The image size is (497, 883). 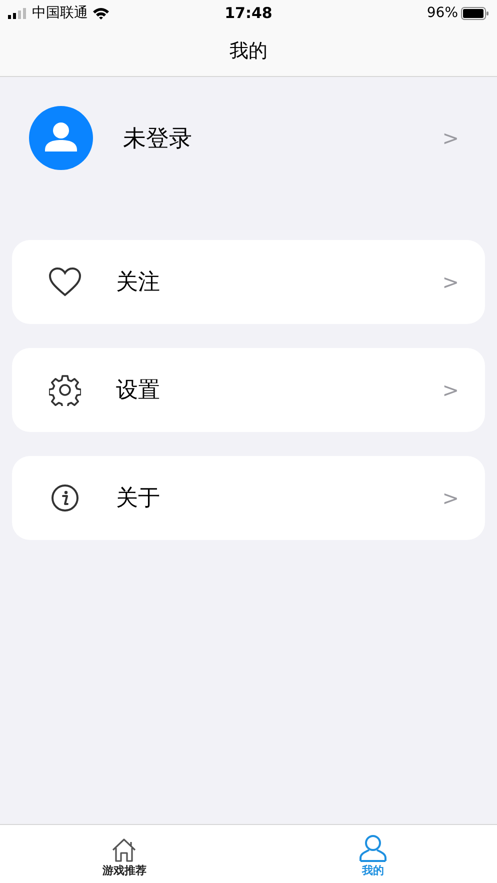 What do you see at coordinates (60, 13) in the screenshot?
I see `carrier-name: 中国联通` at bounding box center [60, 13].